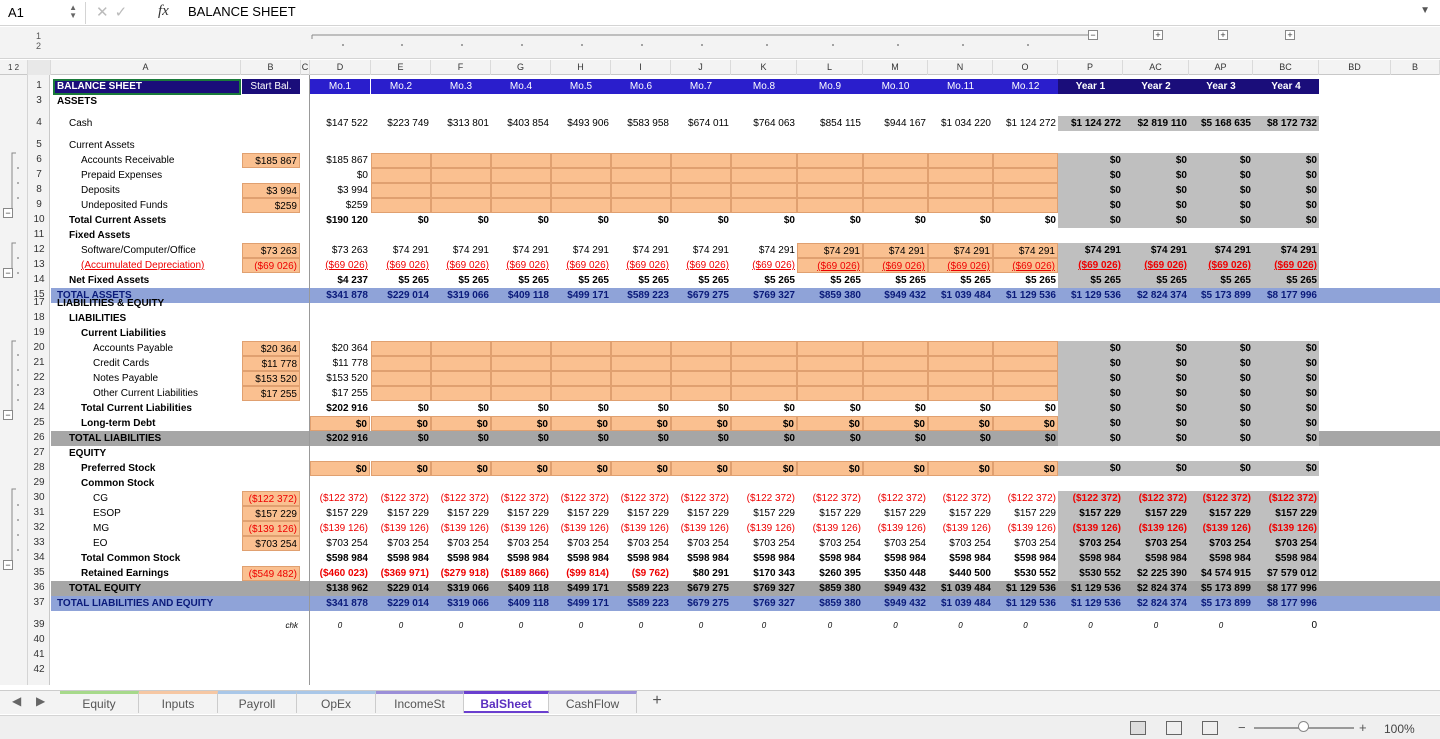  Describe the element at coordinates (1090, 603) in the screenshot. I see `table-cell: $1 129 536` at that location.